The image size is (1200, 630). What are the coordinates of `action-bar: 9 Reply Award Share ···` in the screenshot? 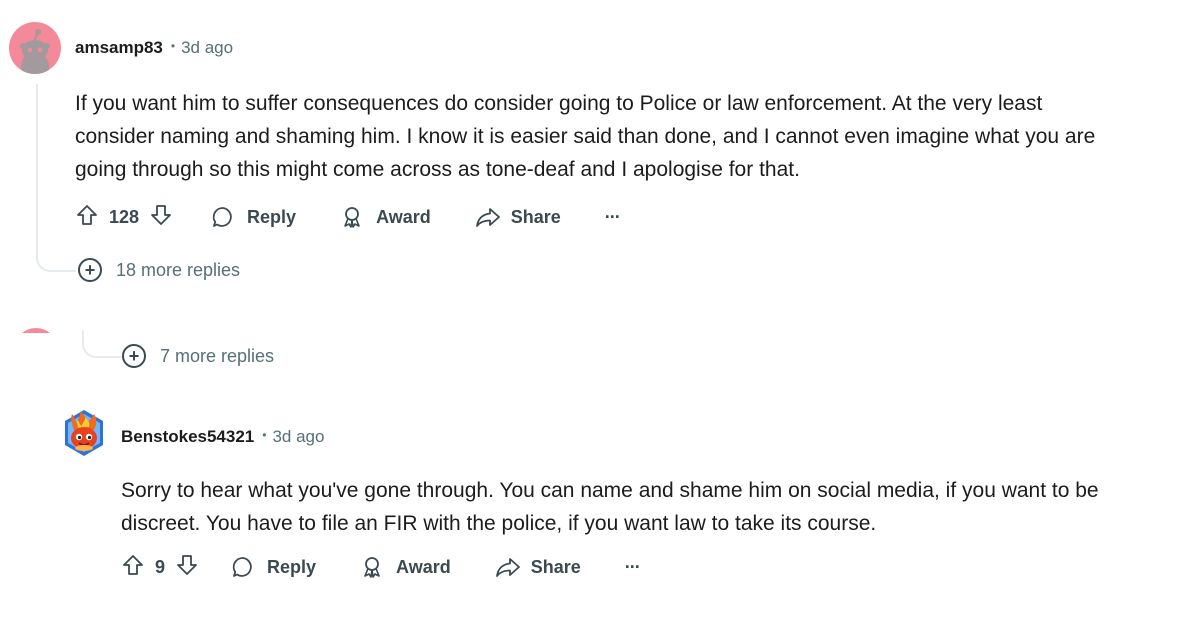 It's located at (381, 567).